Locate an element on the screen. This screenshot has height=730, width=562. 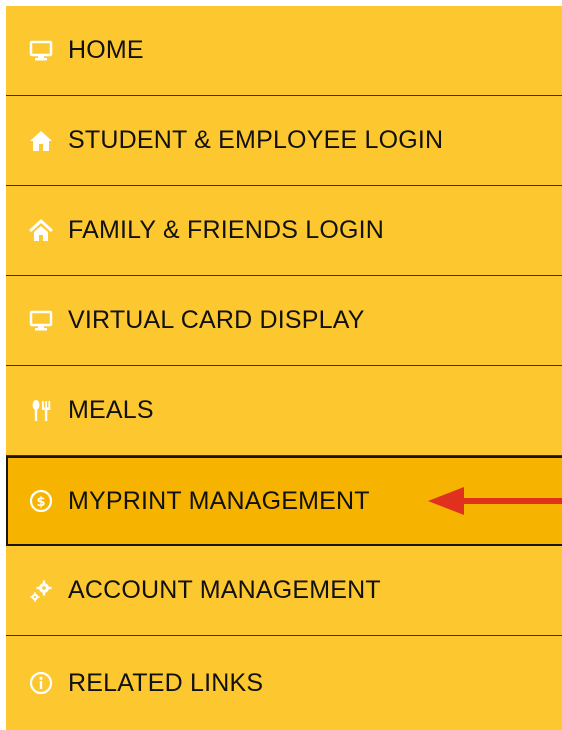
menu-item-home: HOME is located at coordinates (284, 51).